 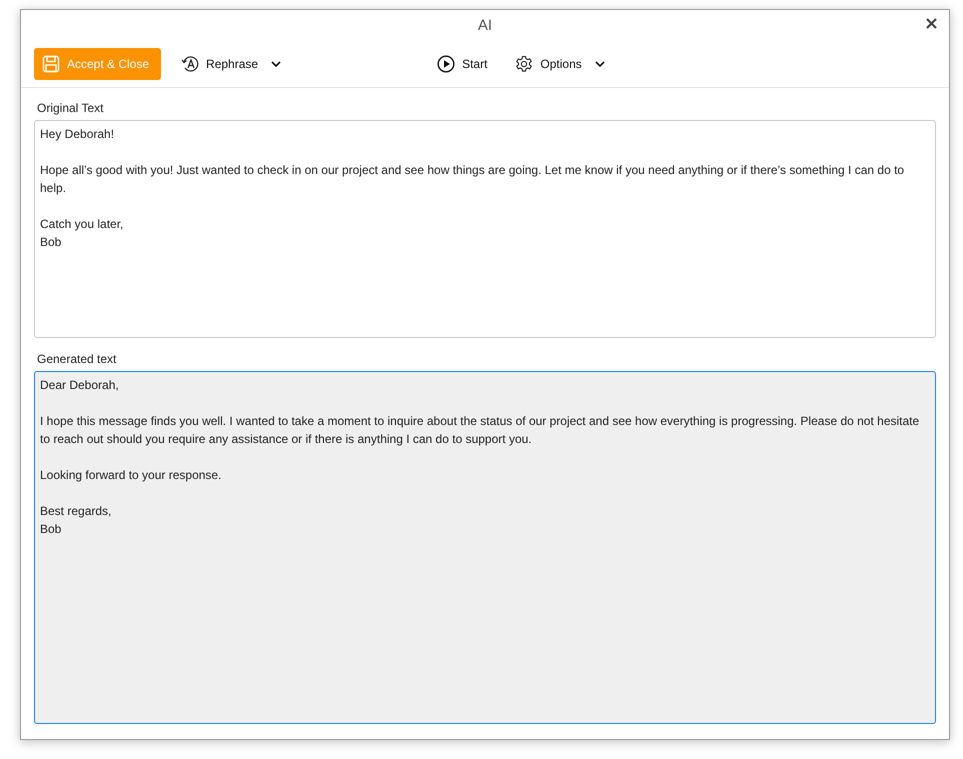 I want to click on text-line: Best regards,, so click(x=76, y=511).